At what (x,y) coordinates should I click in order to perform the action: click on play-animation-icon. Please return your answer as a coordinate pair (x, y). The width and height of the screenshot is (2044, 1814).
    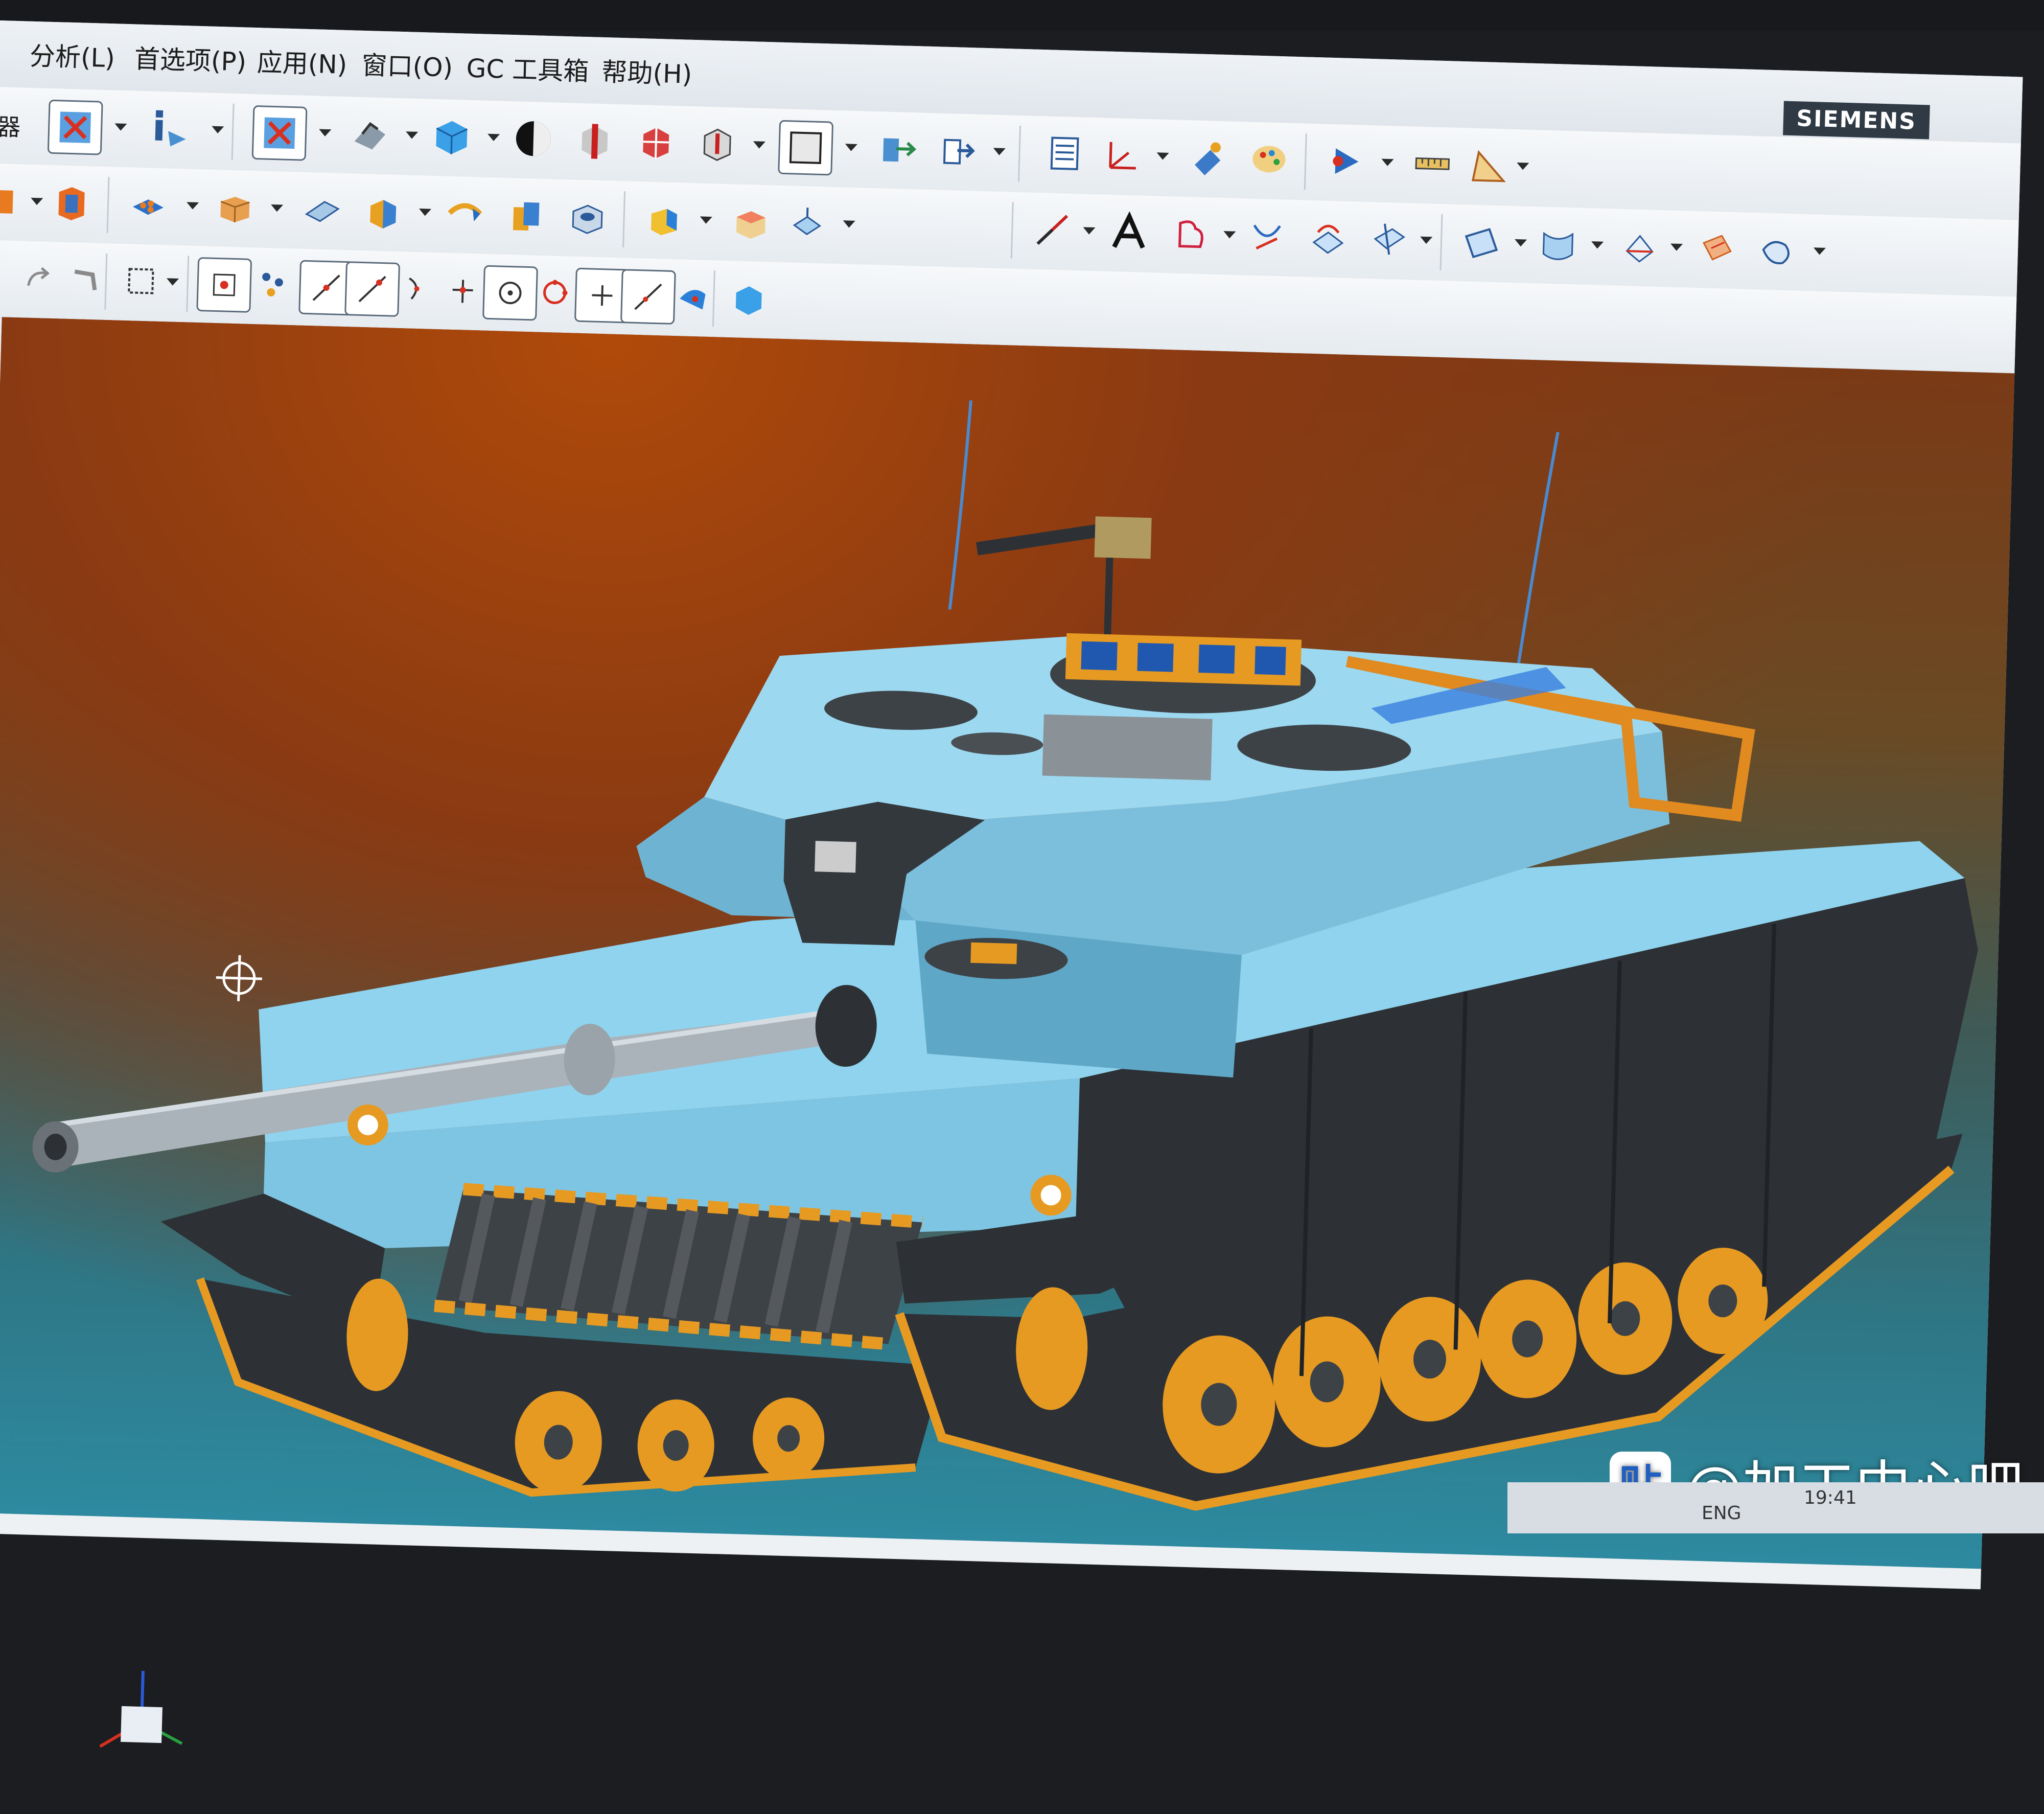
    Looking at the image, I should click on (1345, 161).